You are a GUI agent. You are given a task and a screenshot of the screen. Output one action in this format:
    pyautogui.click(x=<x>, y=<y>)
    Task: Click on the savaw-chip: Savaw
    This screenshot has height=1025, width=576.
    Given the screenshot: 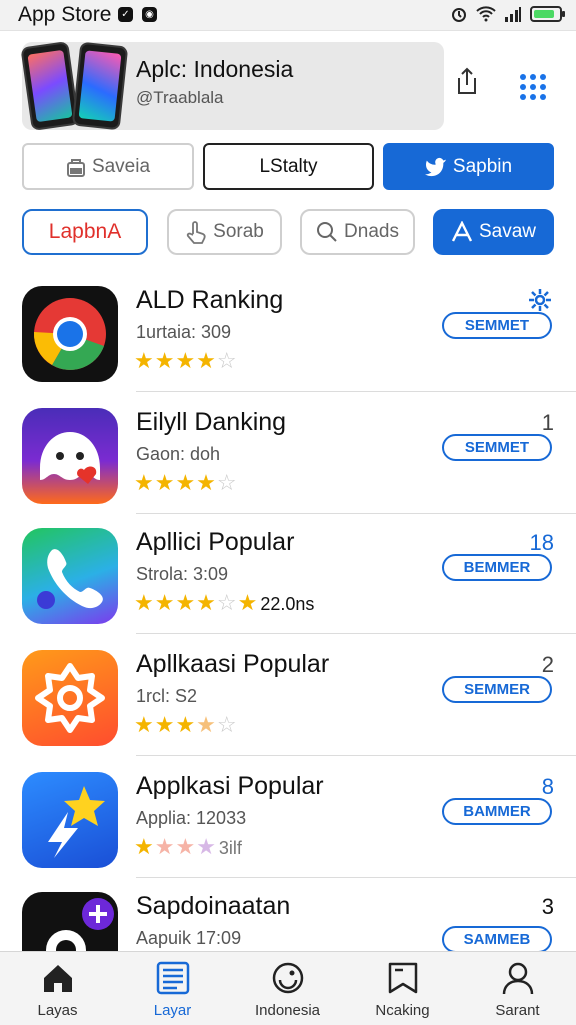 What is the action you would take?
    pyautogui.click(x=493, y=232)
    